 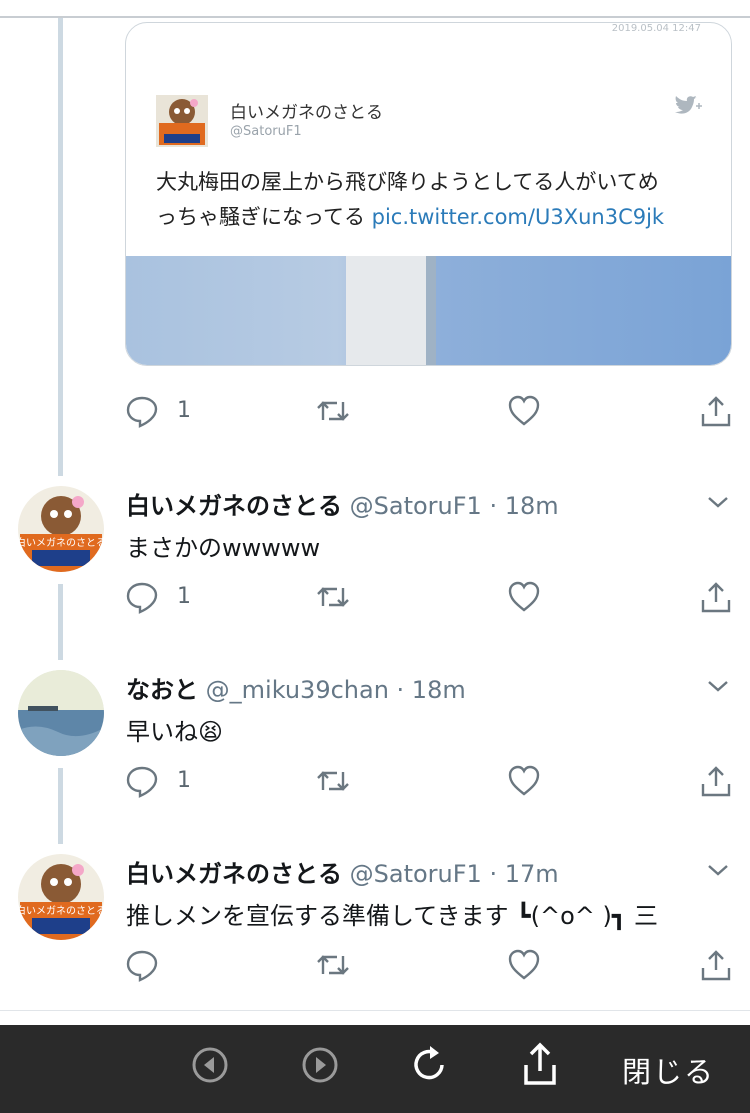 I want to click on card-author-handle: @SatoruF1, so click(x=266, y=131).